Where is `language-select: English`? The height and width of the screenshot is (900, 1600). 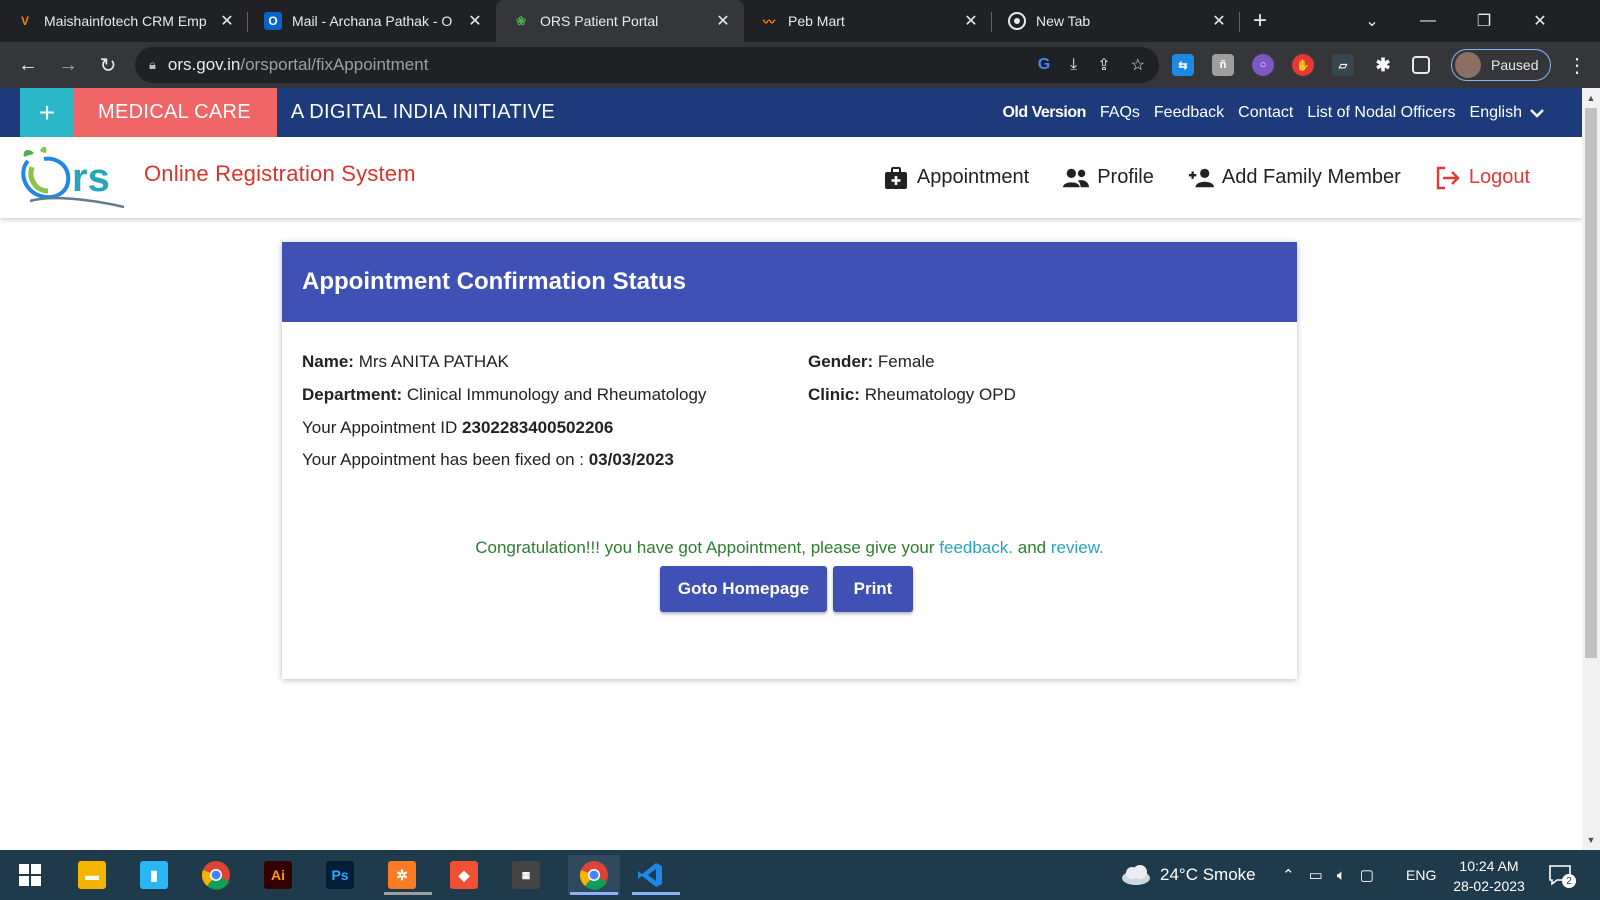
language-select: English is located at coordinates (1503, 113).